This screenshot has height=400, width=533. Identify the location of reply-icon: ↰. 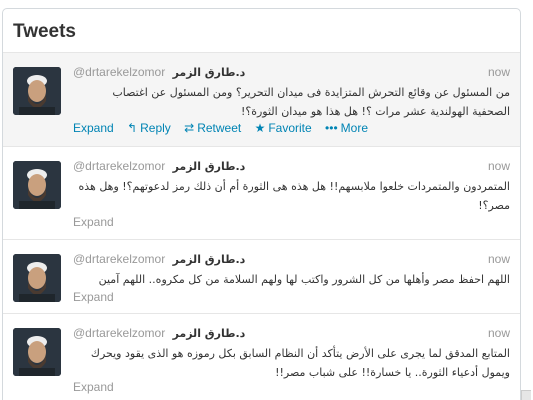
(132, 128).